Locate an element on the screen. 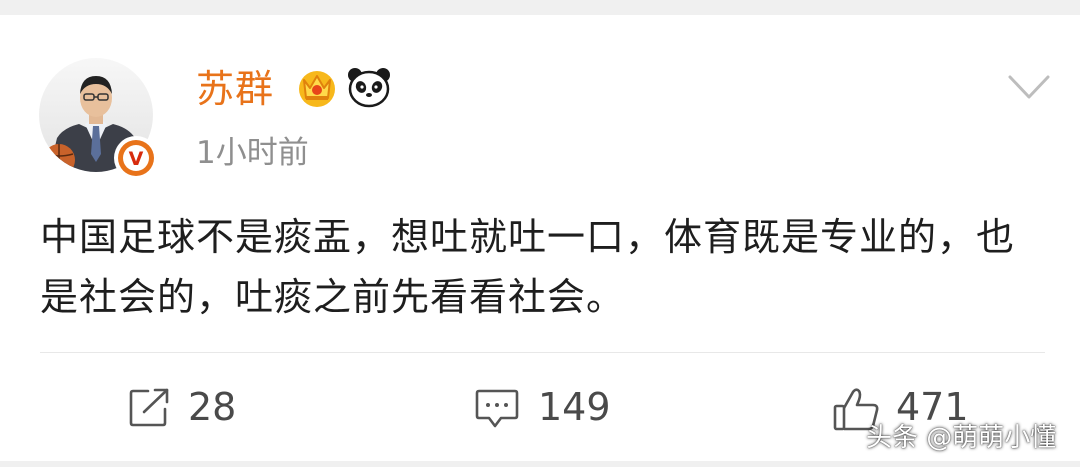  watermark: 头条 @萌萌小懂 is located at coordinates (961, 438).